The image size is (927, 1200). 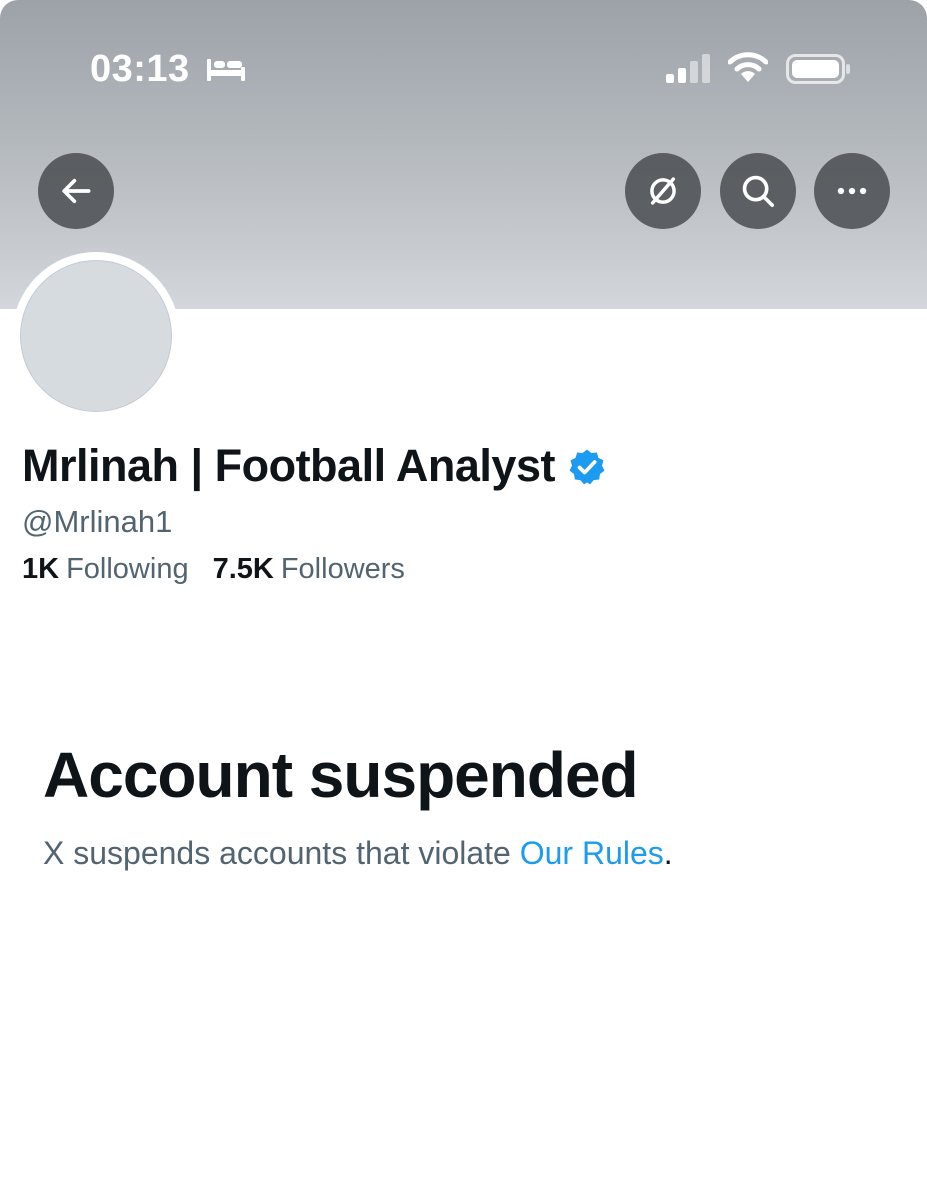 I want to click on followers-label: Followers, so click(x=342, y=569).